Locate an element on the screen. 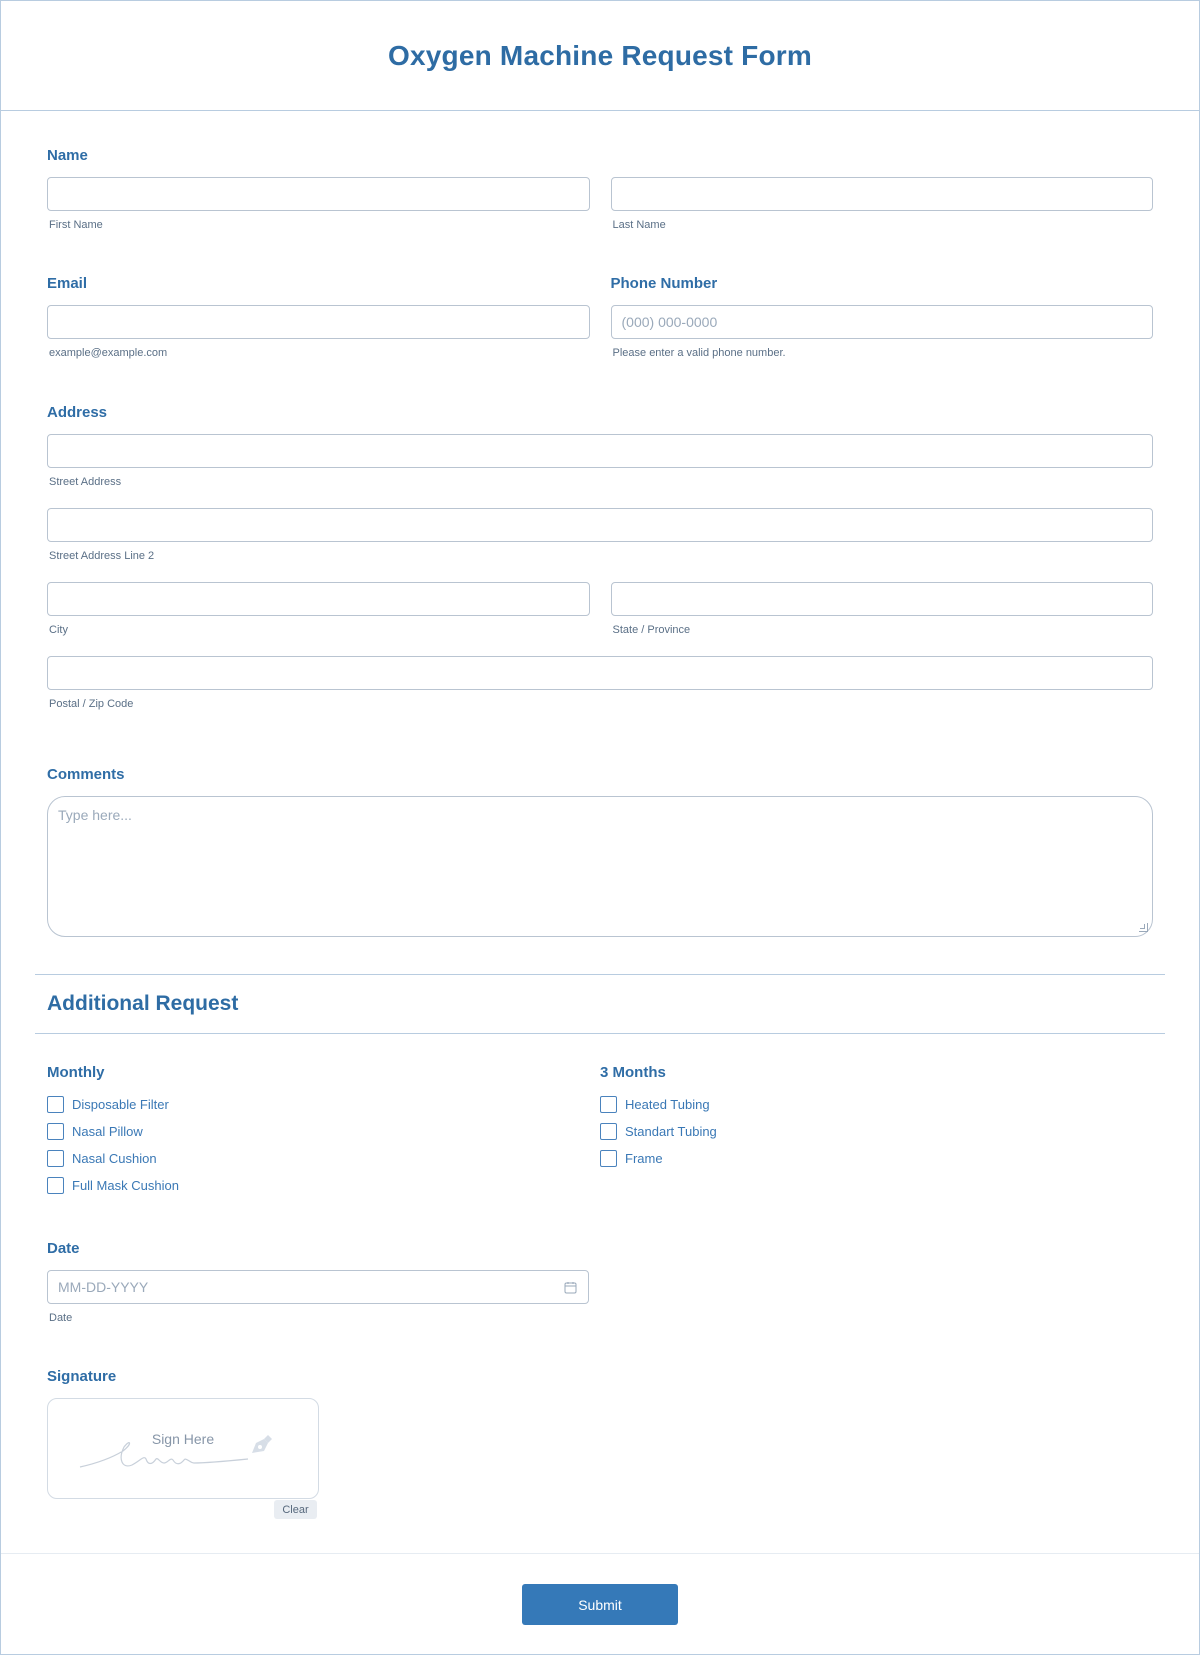  date-field: Date MM-DD-YYYY Date is located at coordinates (318, 1282).